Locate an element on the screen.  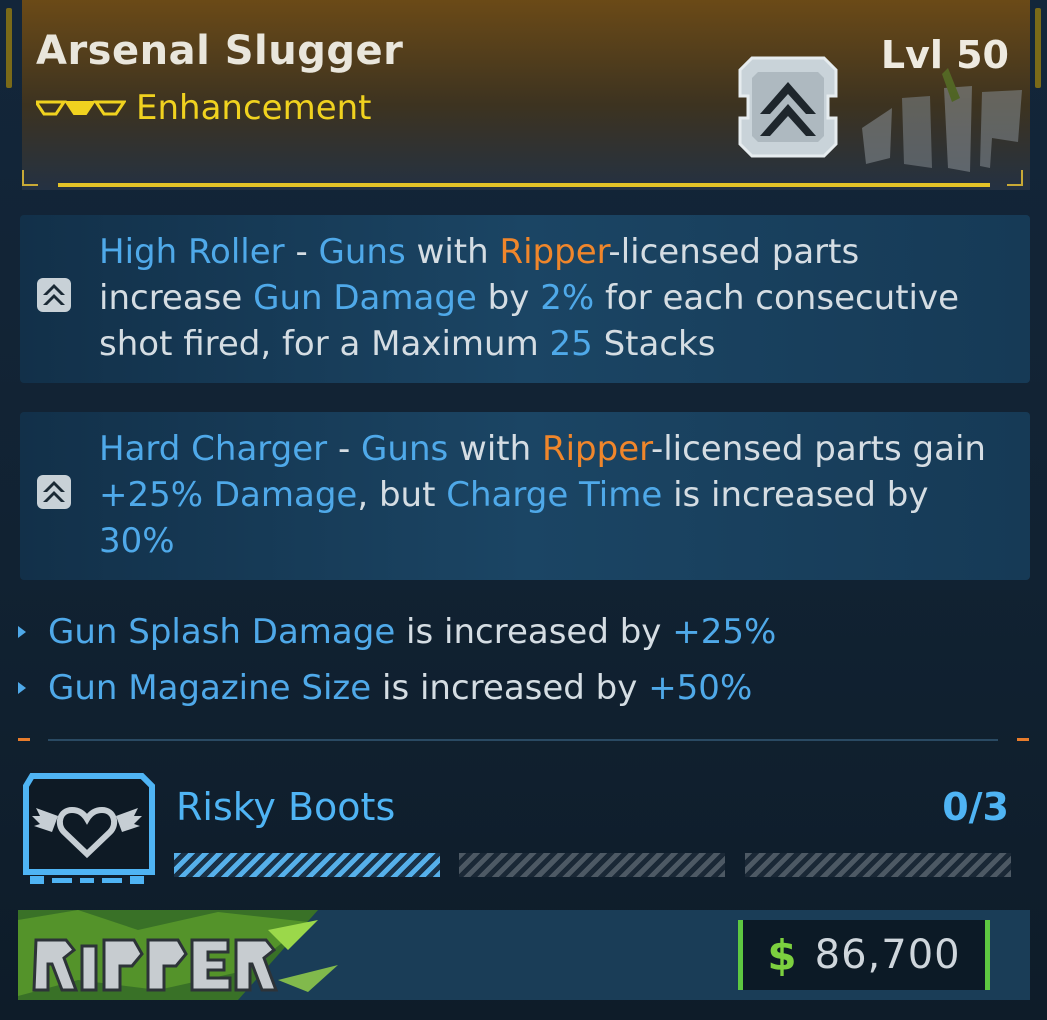
card-edge-left is located at coordinates (9, 48).